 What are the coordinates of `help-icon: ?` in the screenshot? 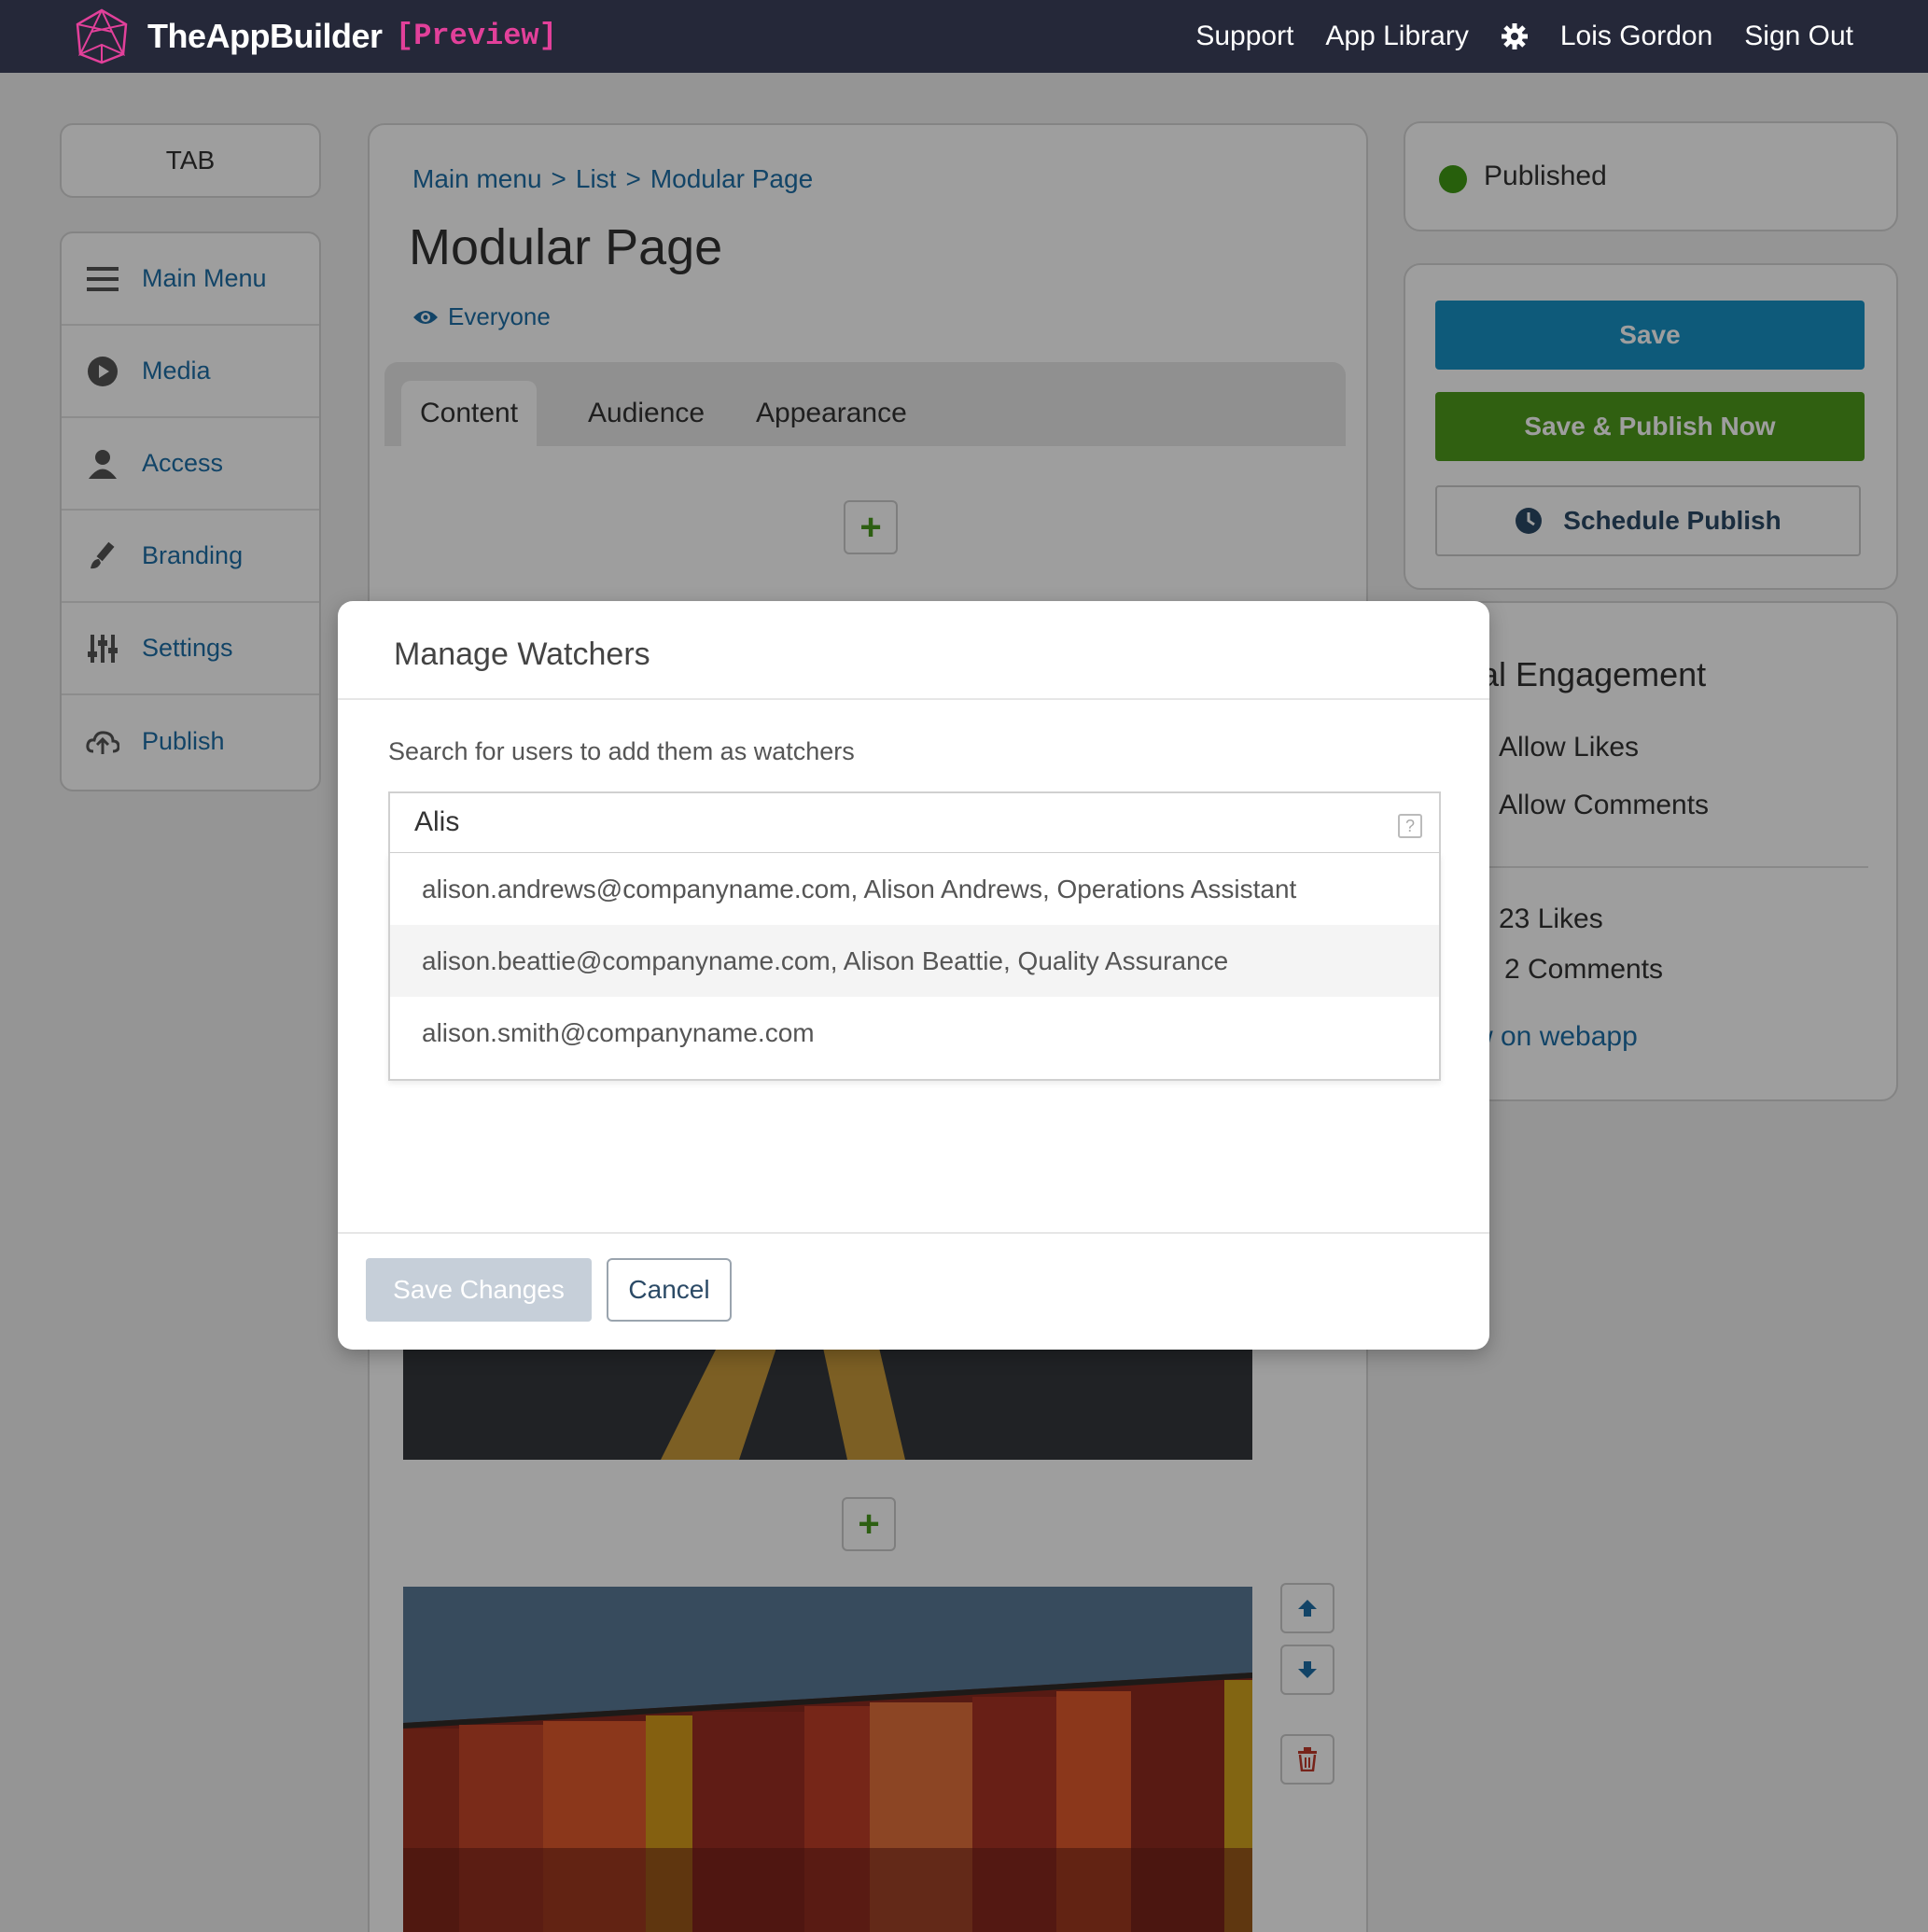 It's located at (1410, 826).